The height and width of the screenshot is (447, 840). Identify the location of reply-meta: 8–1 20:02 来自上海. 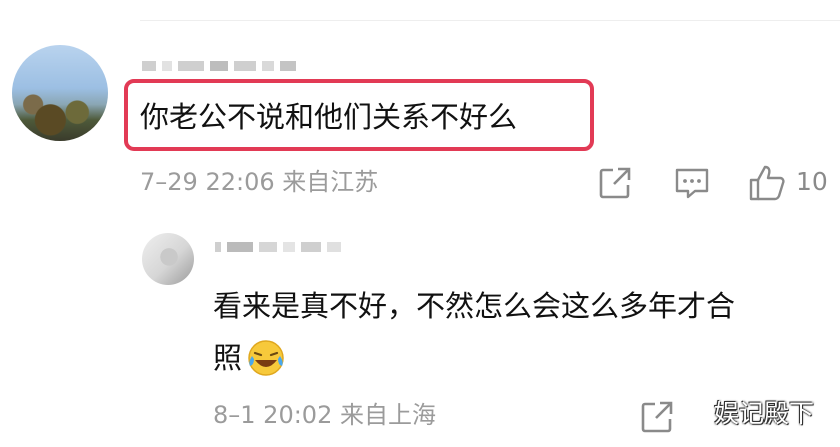
(324, 415).